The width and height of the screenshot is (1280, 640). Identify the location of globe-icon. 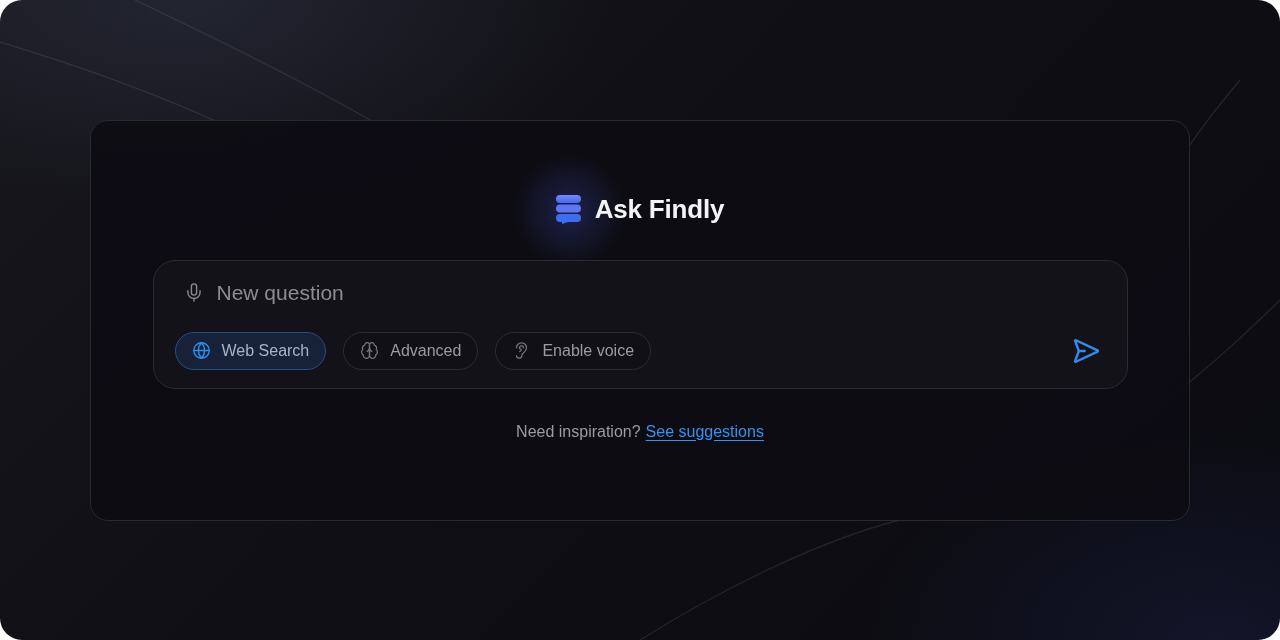
(201, 350).